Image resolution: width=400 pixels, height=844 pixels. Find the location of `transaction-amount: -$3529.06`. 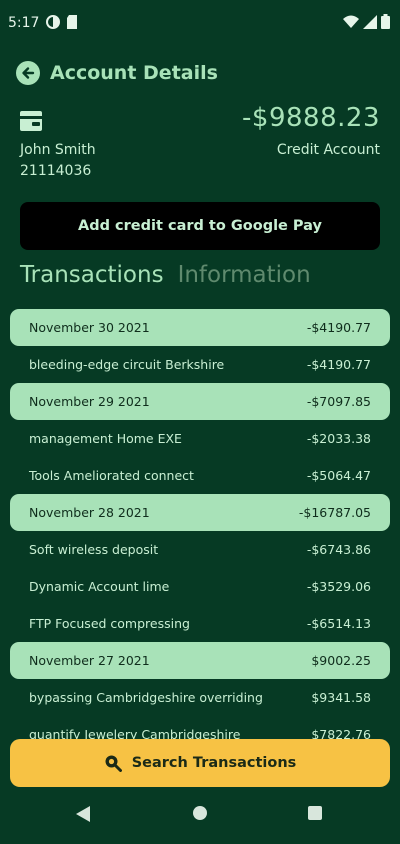

transaction-amount: -$3529.06 is located at coordinates (338, 586).